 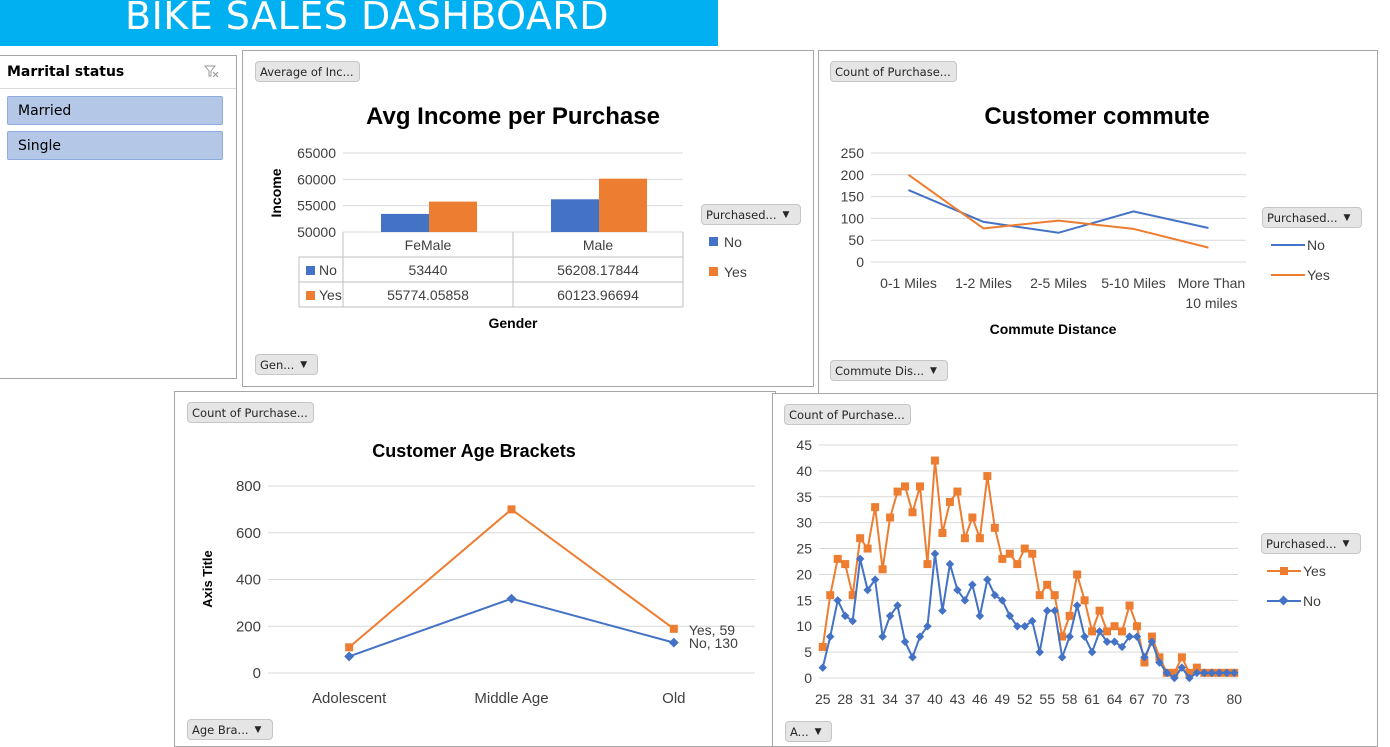 What do you see at coordinates (310, 295) in the screenshot?
I see `table-legend-key` at bounding box center [310, 295].